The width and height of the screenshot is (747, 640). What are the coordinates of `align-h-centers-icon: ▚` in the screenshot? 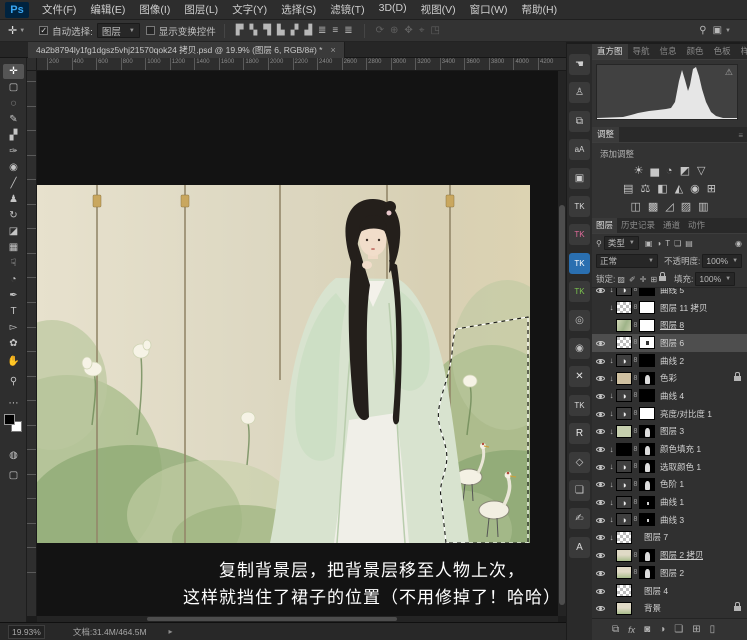 It's located at (254, 30).